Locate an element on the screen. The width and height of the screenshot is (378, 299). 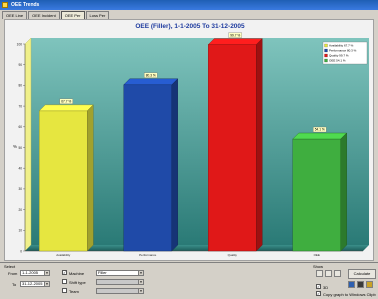
y-tick-label: 10 is located at coordinates (20, 231).